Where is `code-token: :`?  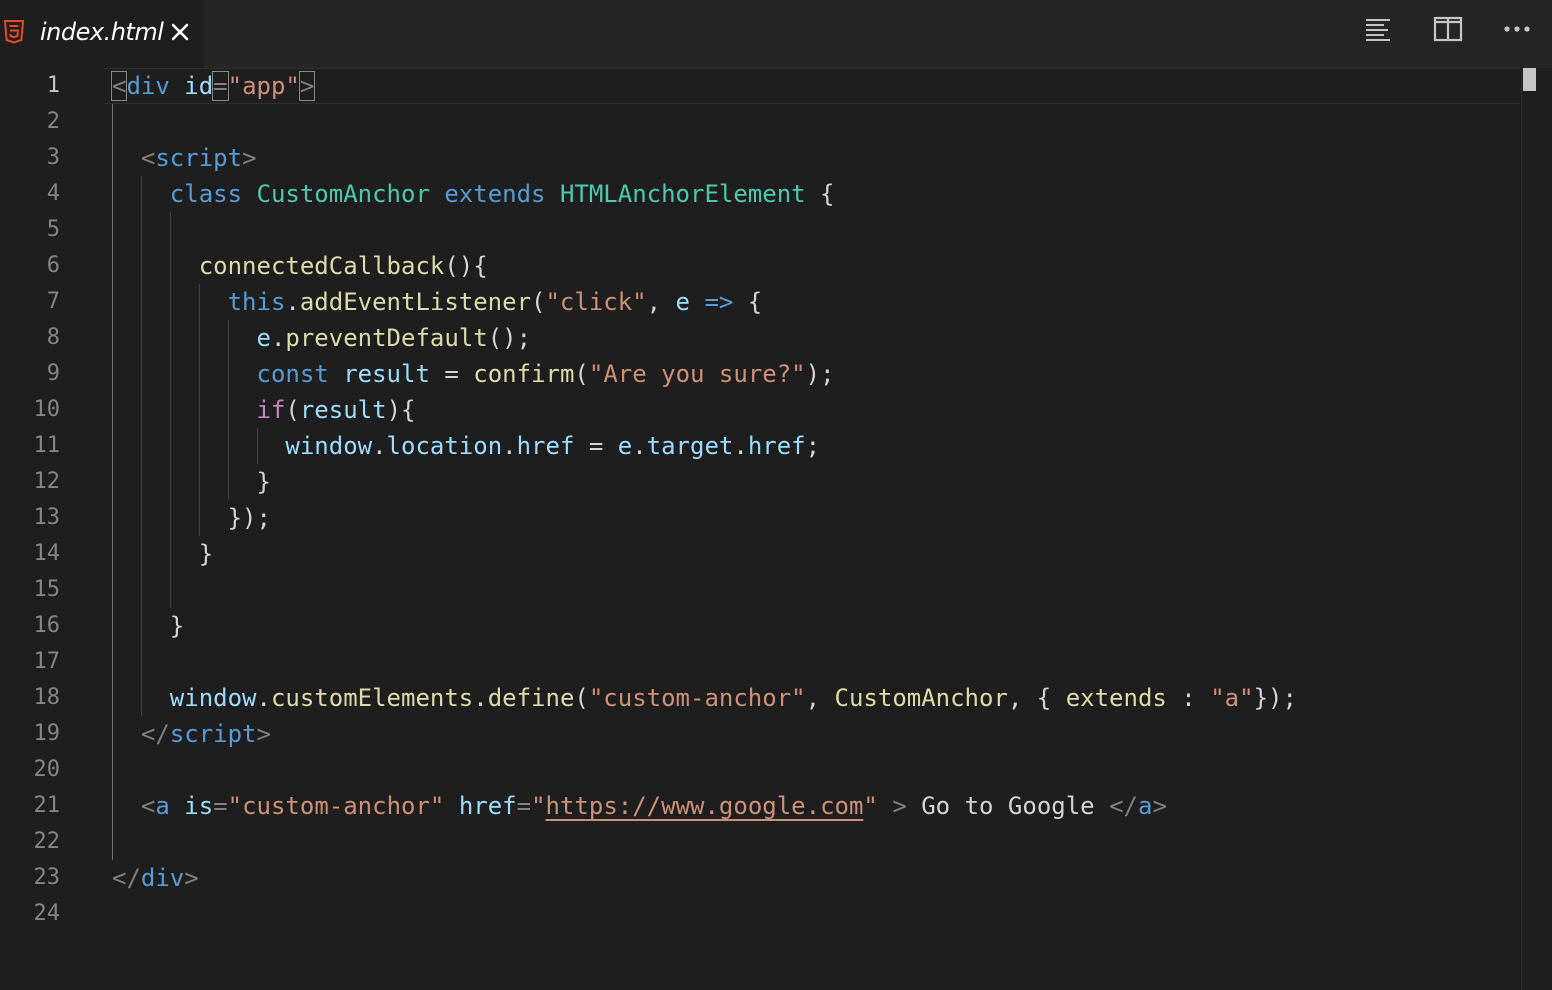
code-token: : is located at coordinates (1188, 698).